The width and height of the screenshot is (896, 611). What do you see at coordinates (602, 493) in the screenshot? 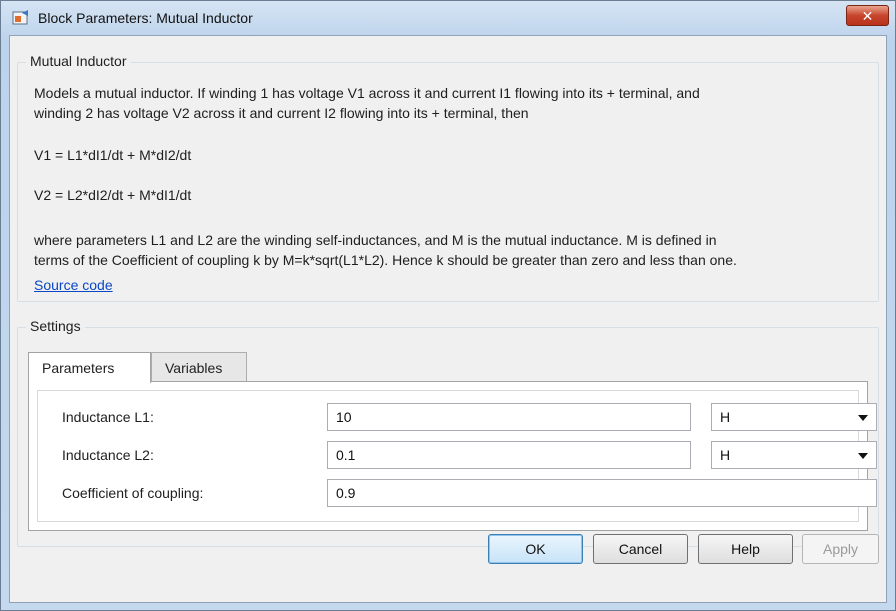
I see `coupling-coefficient-input` at bounding box center [602, 493].